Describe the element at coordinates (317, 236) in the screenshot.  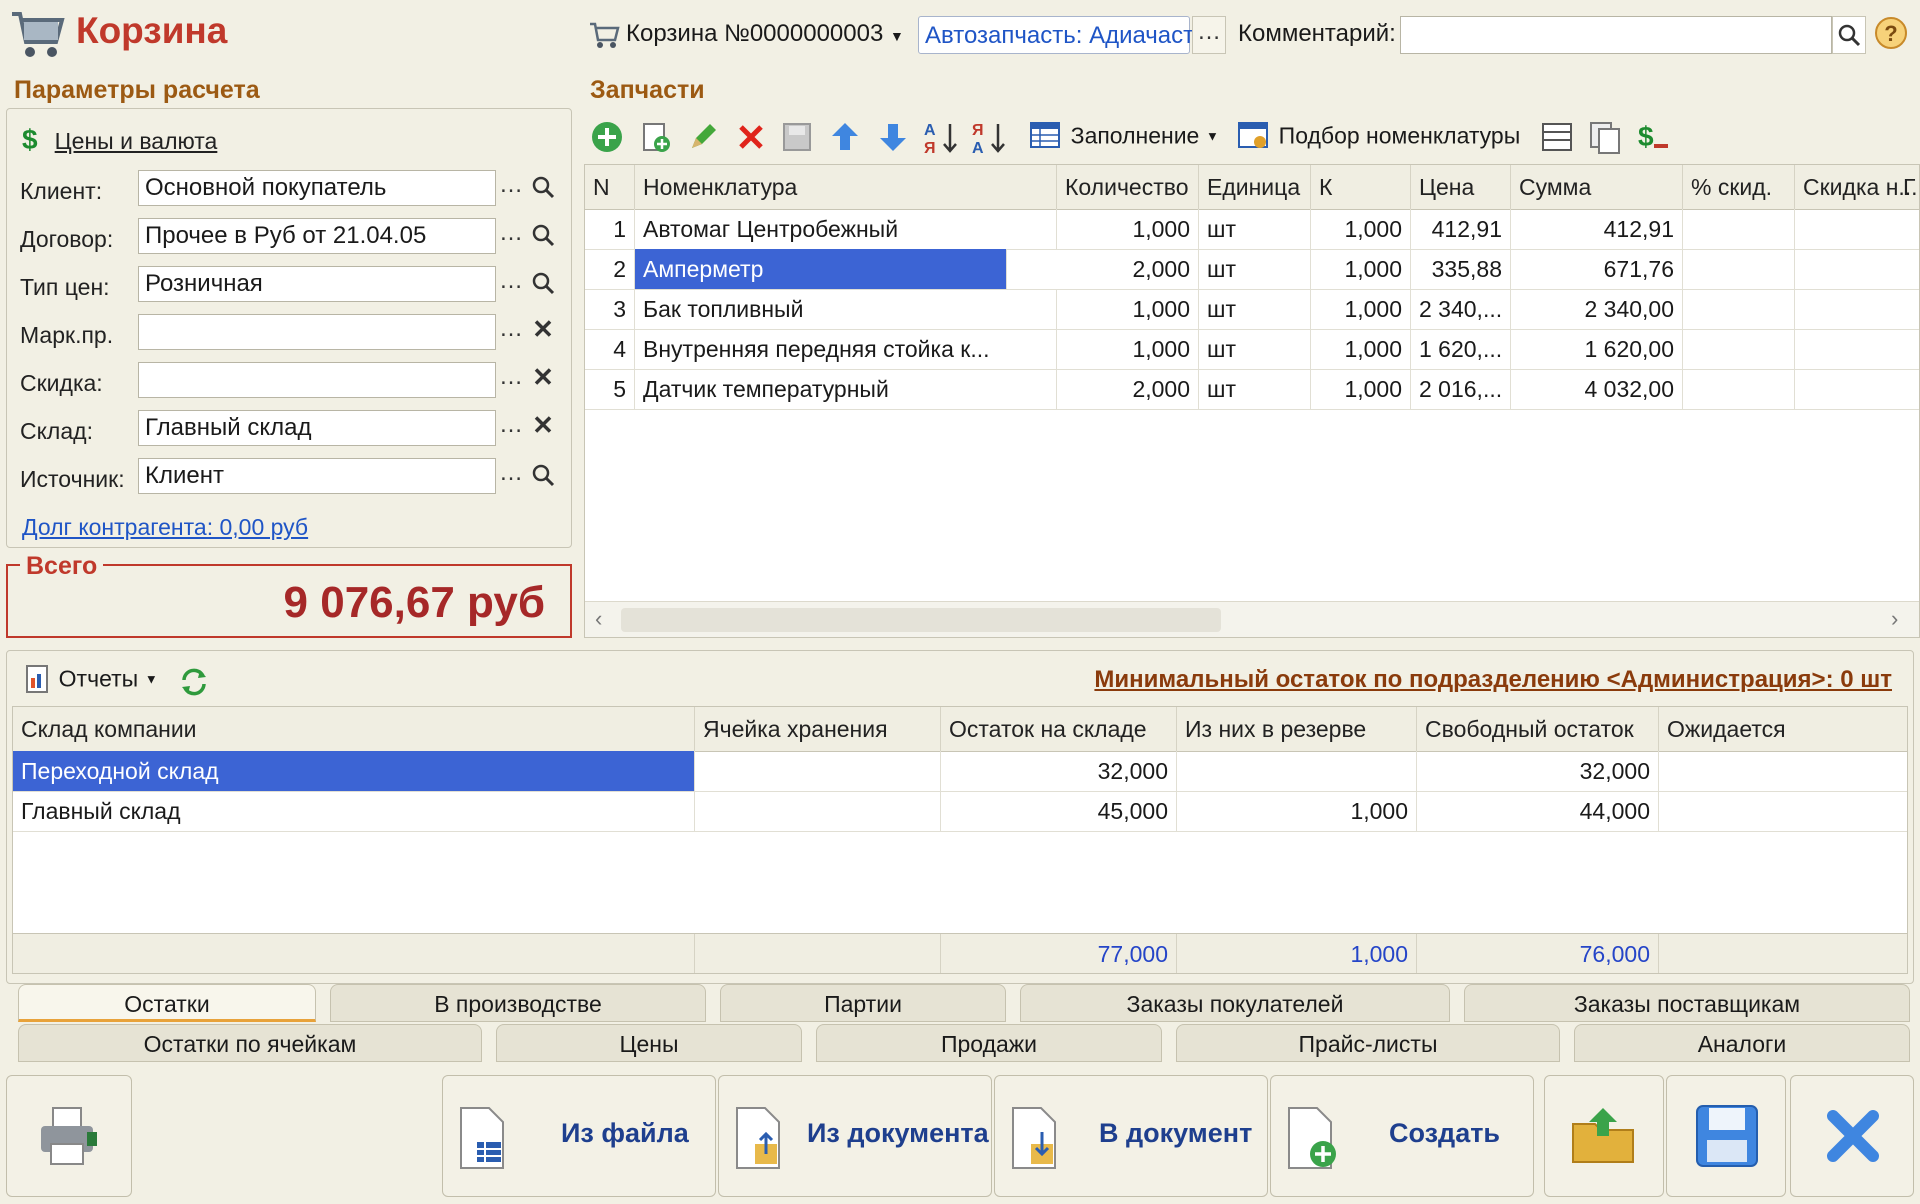
I see `contract-field: Прочее в Руб от 21.04.05` at that location.